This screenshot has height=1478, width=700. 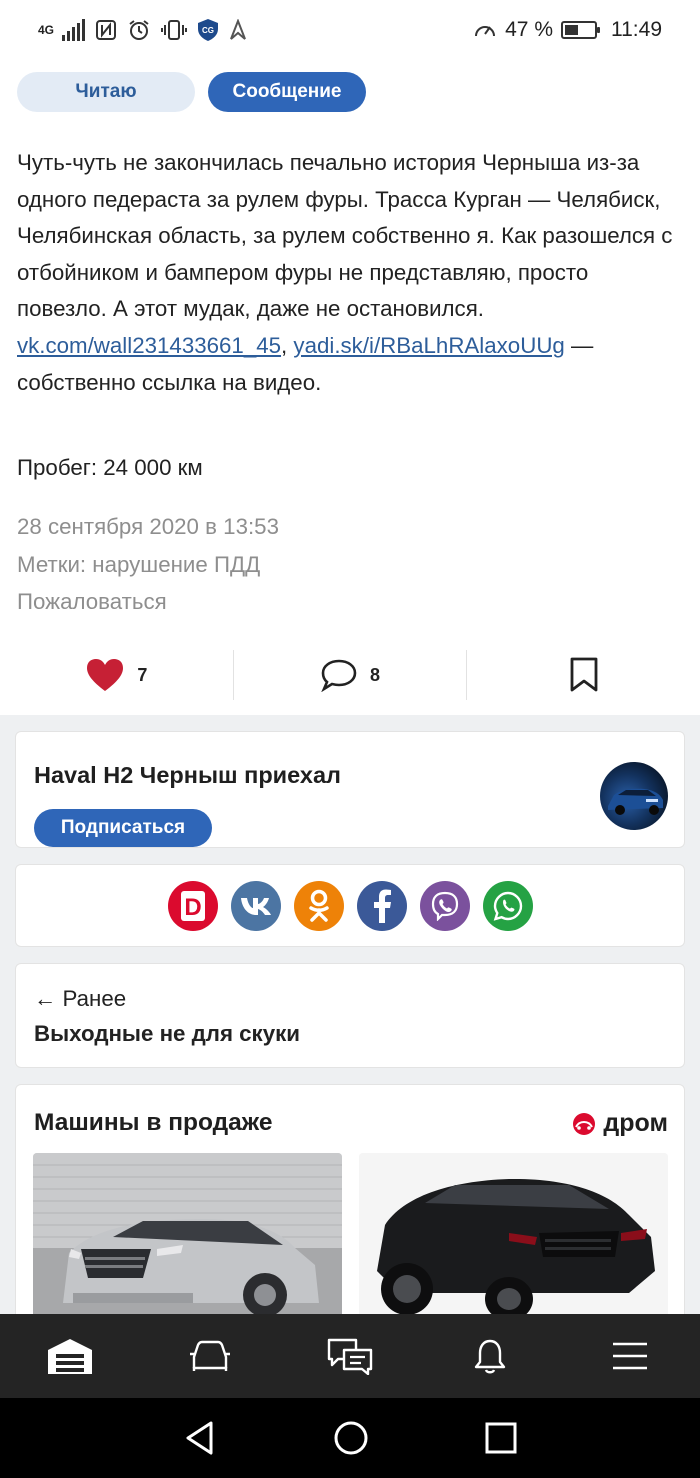 I want to click on menu-icon, so click(x=630, y=1356).